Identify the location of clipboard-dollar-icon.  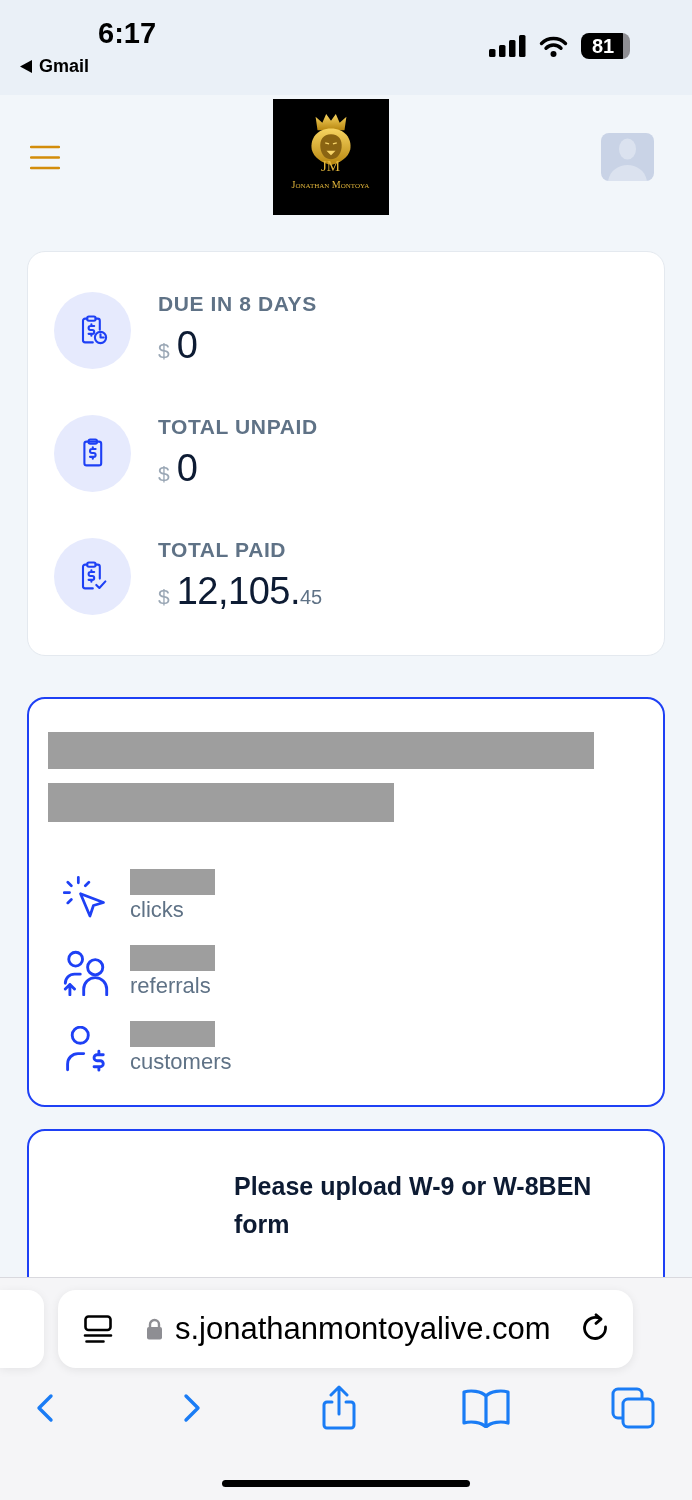
(92, 453).